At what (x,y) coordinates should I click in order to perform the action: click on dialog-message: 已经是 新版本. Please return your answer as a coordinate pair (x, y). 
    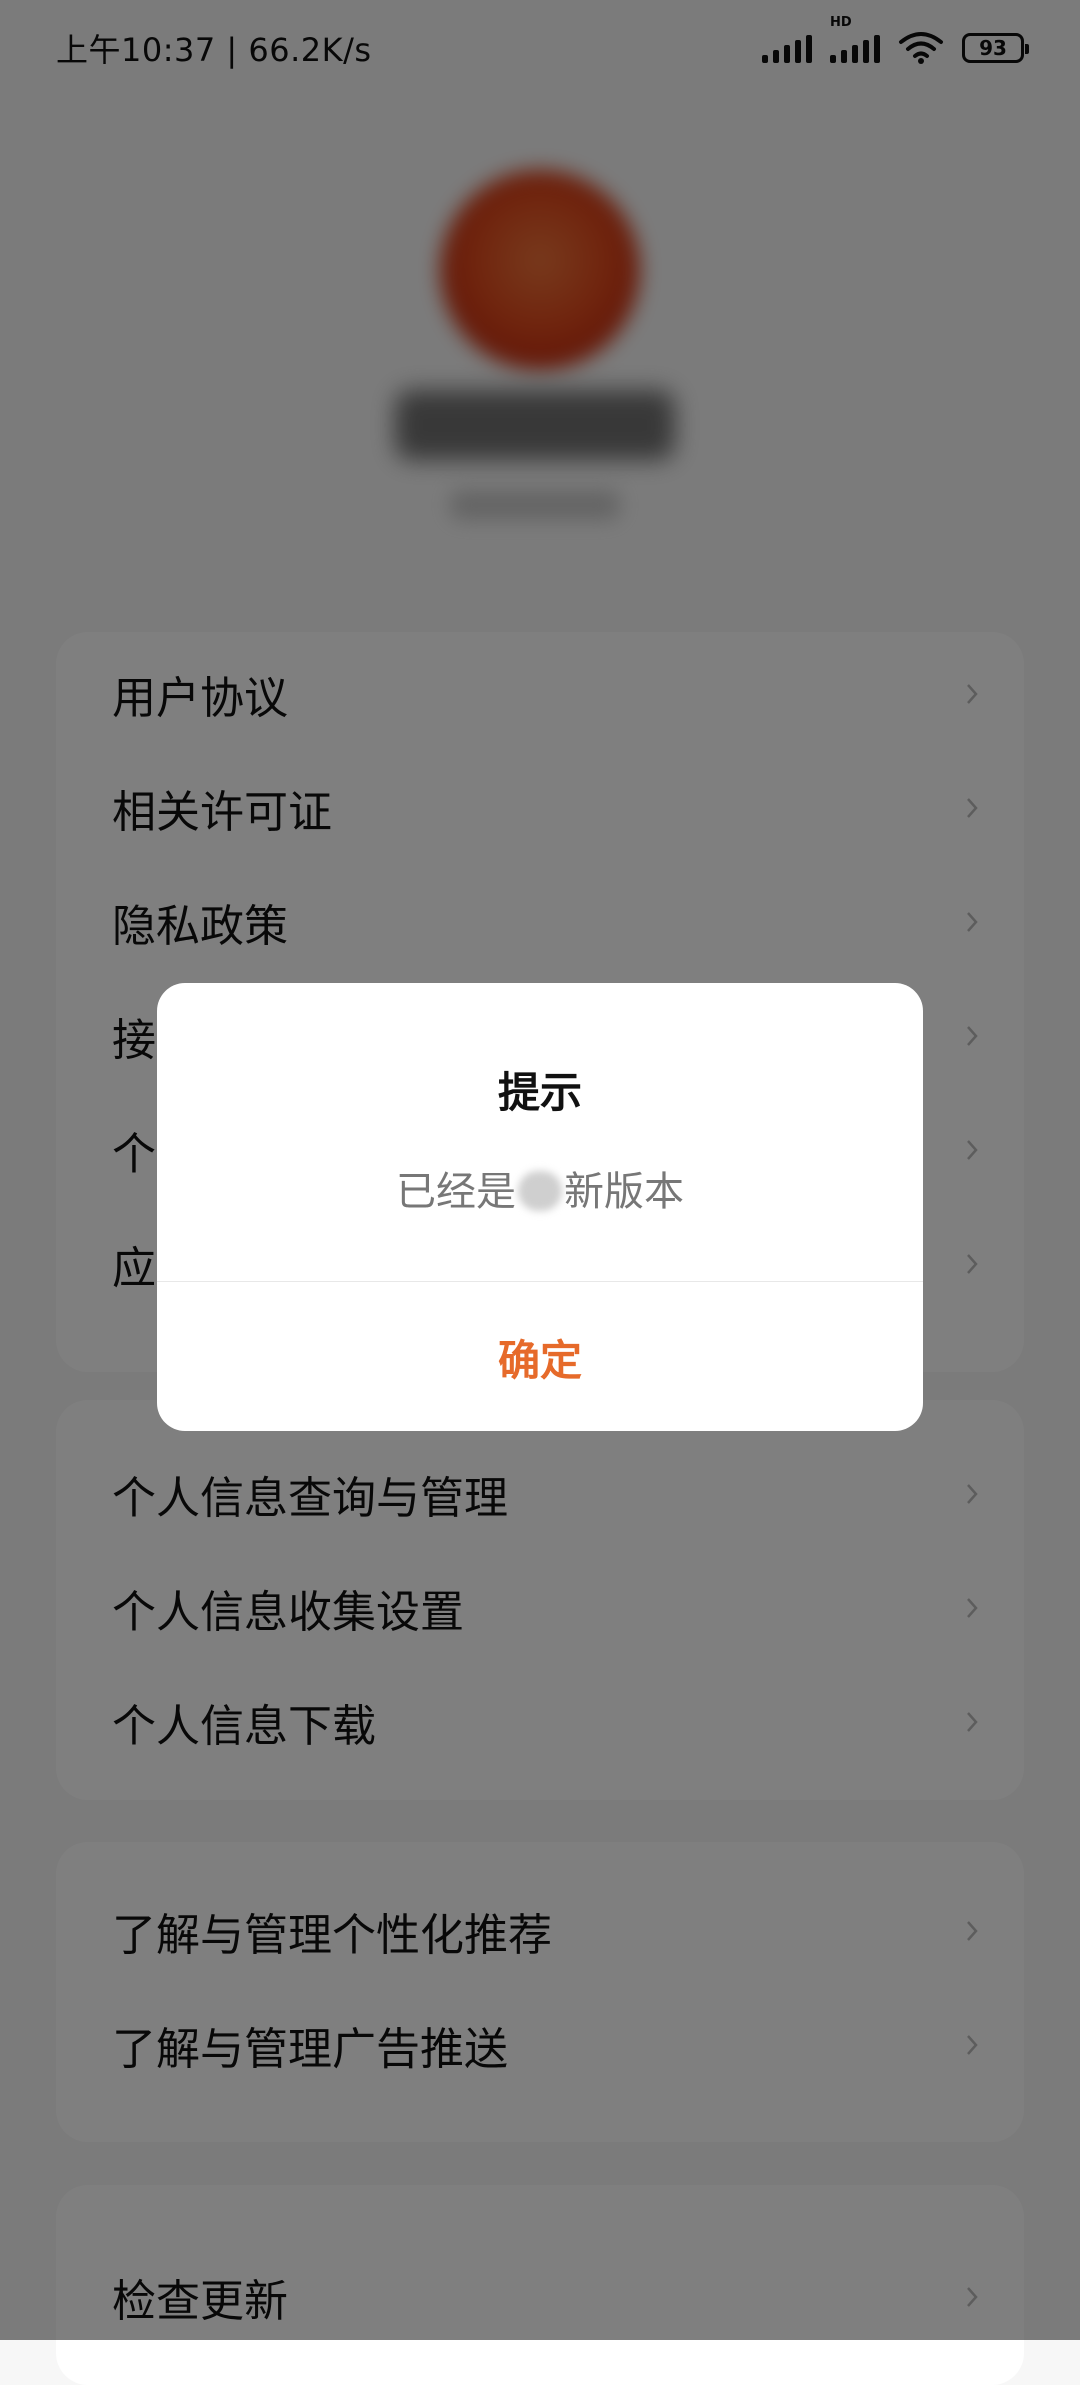
    Looking at the image, I should click on (540, 1188).